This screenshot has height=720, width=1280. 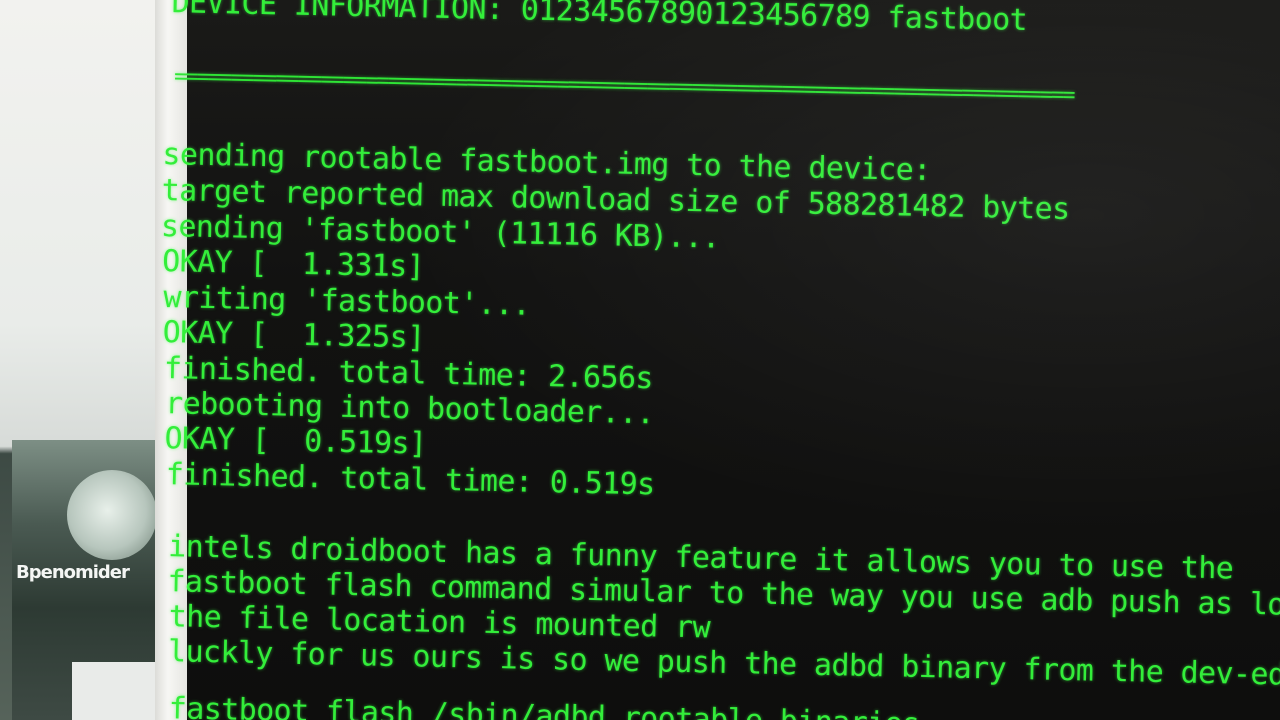 I want to click on wallpaper-logo-icon, so click(x=112, y=515).